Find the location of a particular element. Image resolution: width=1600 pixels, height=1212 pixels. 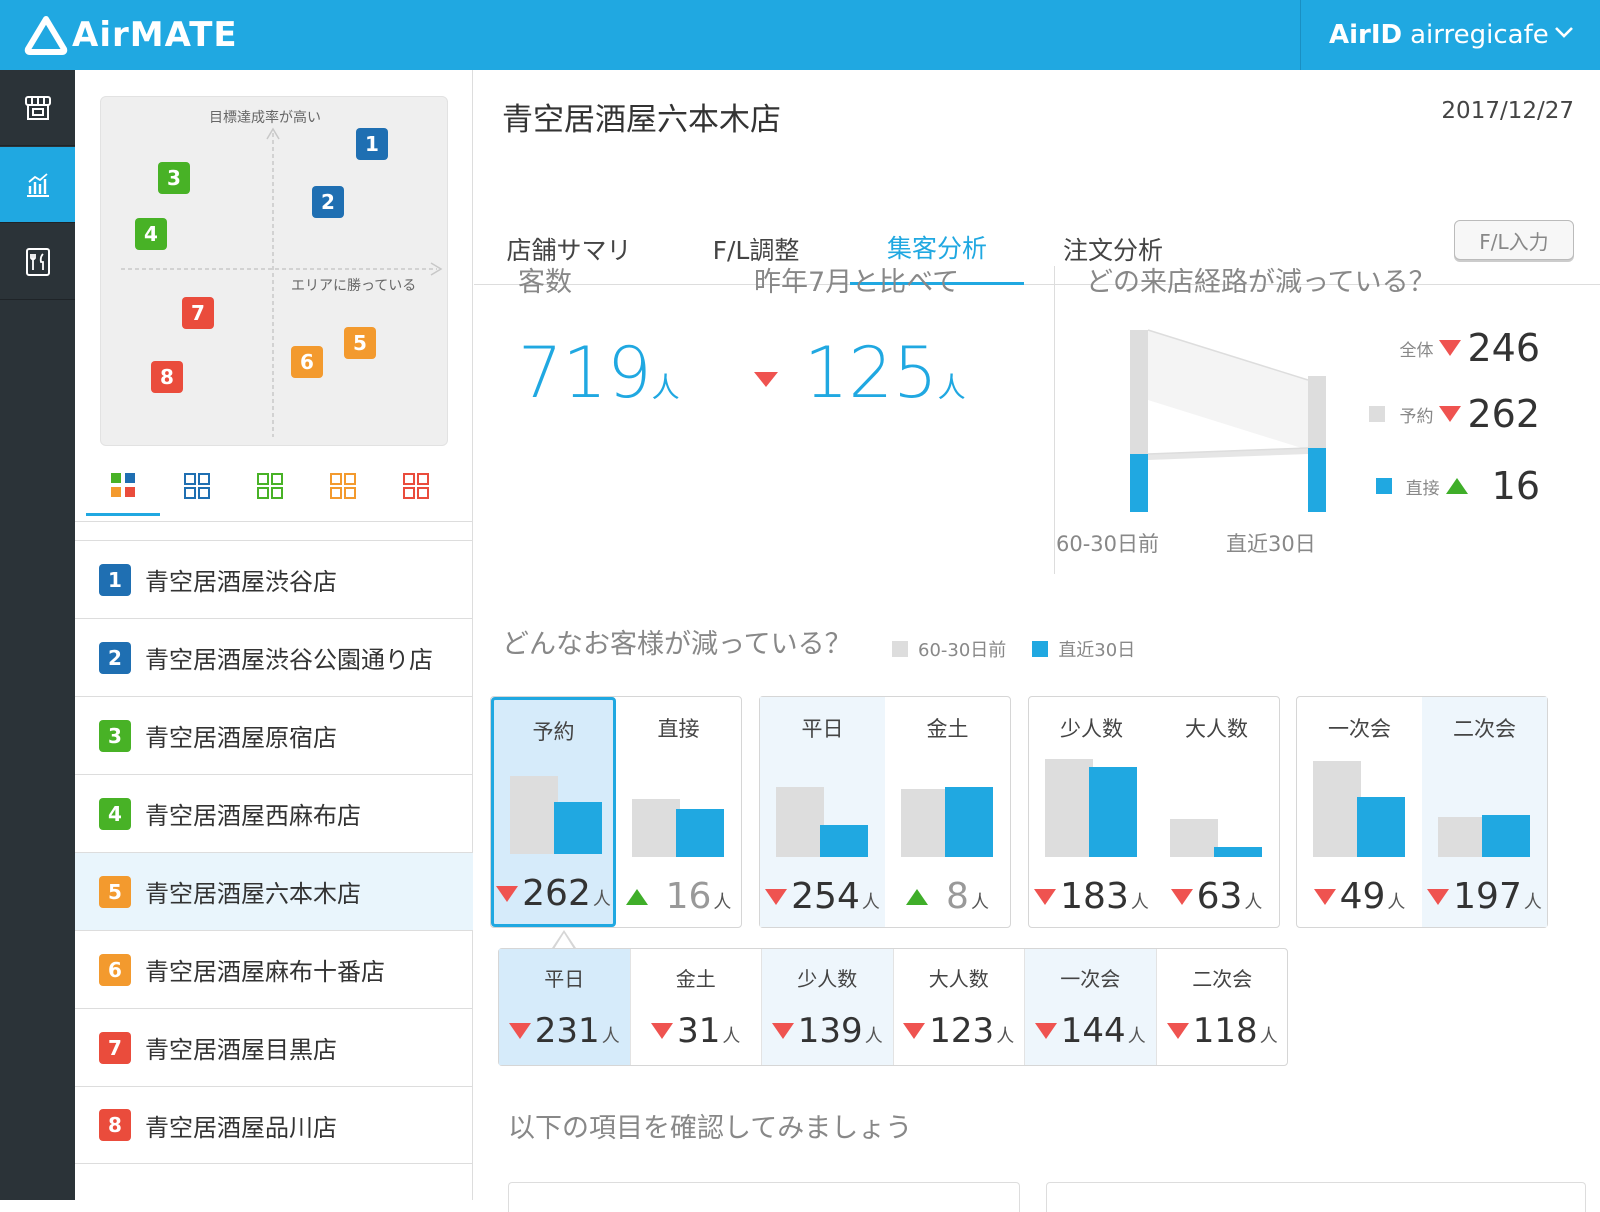

matrix-point-1: 1 is located at coordinates (372, 144).